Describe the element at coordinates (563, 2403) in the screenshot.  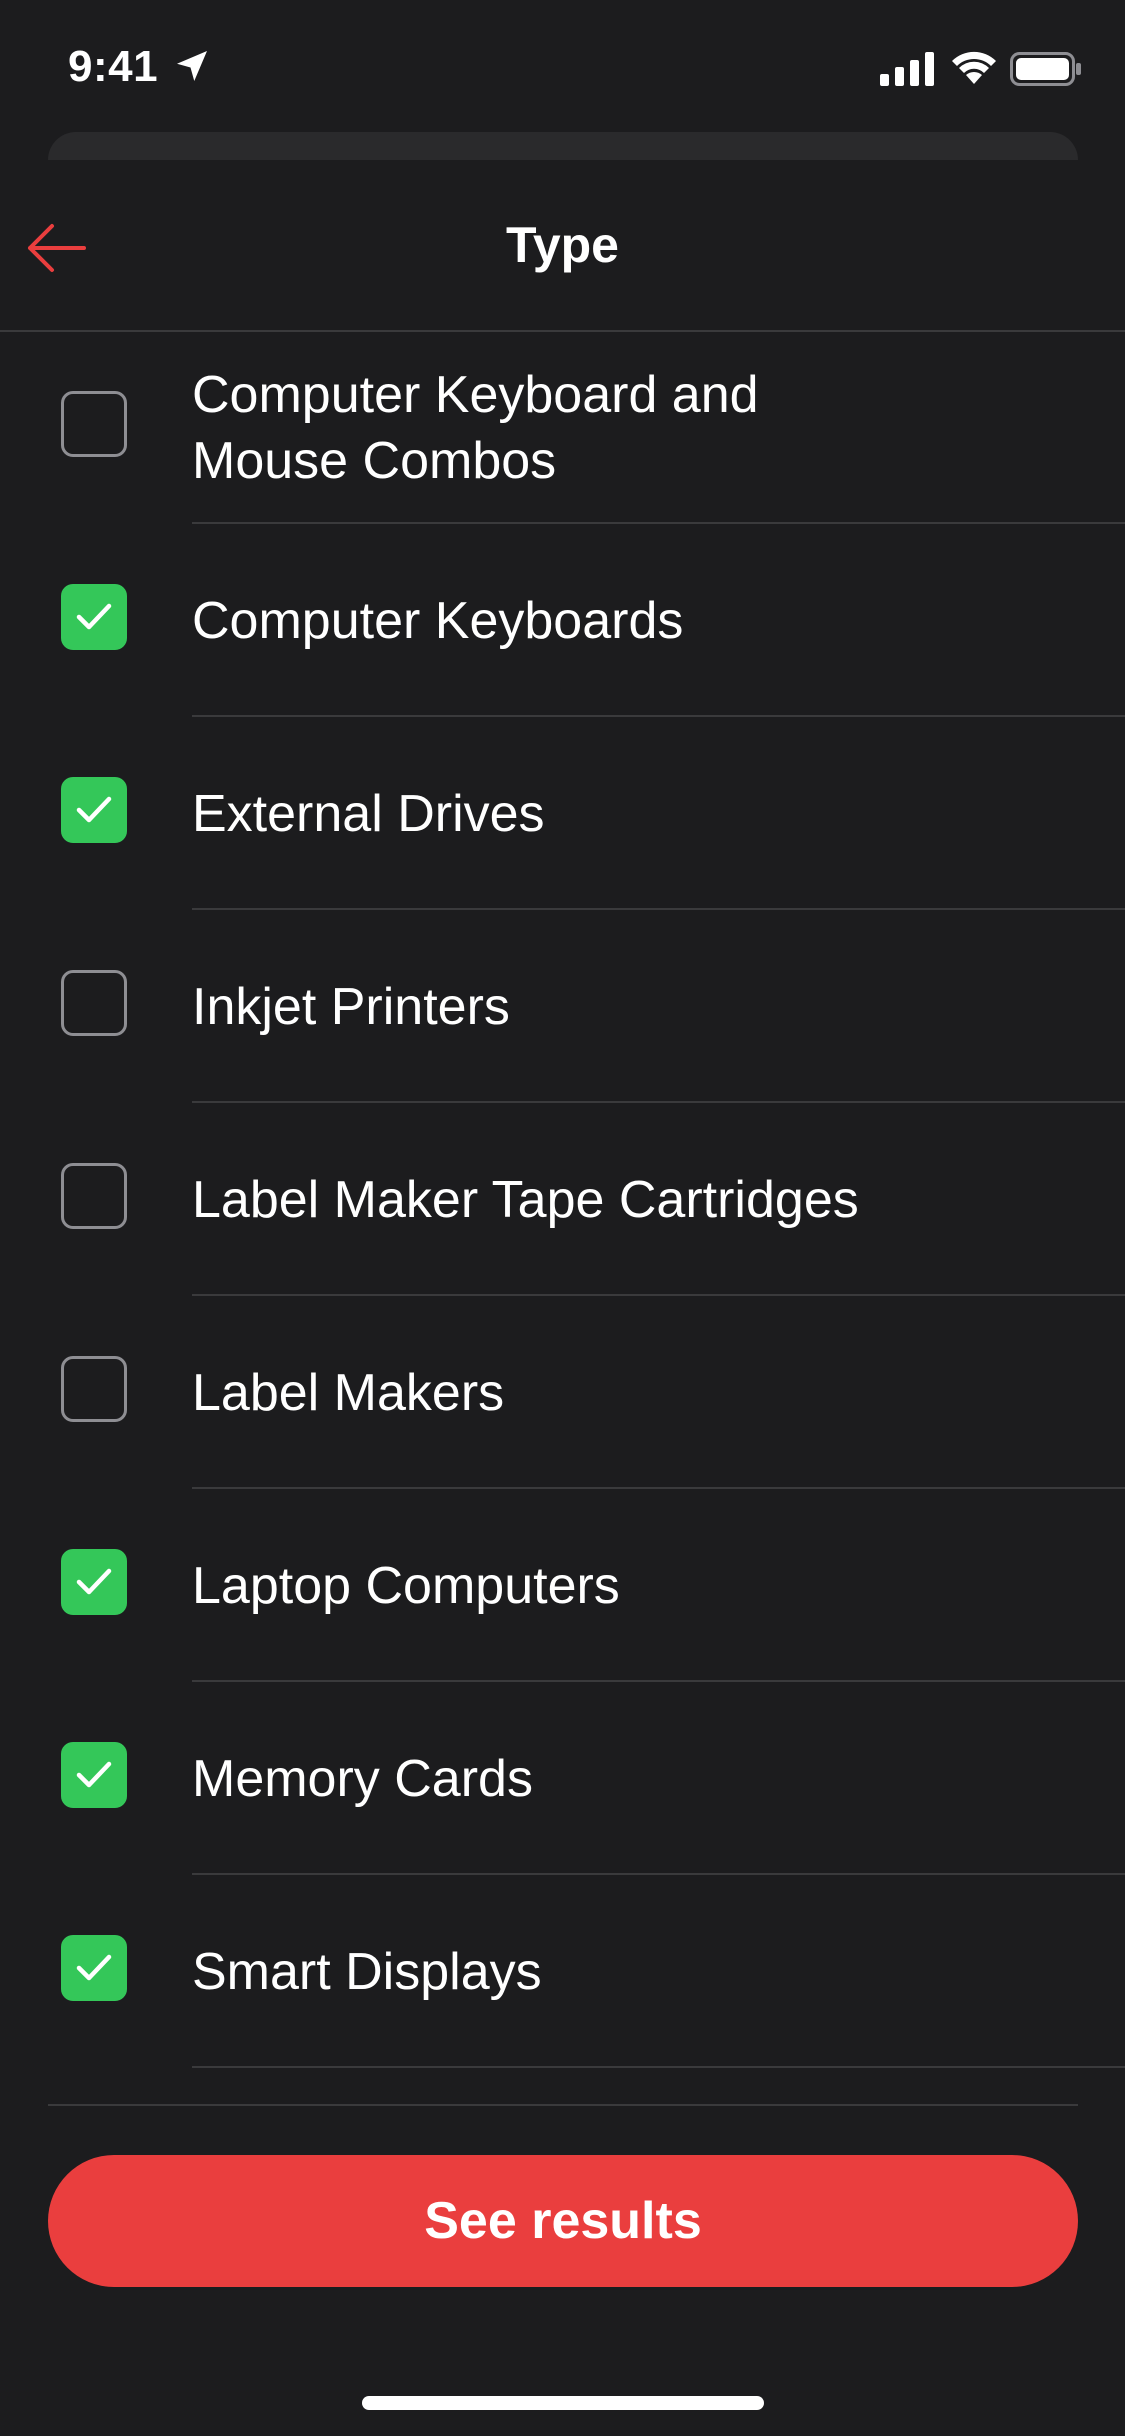
I see `home-indicator` at that location.